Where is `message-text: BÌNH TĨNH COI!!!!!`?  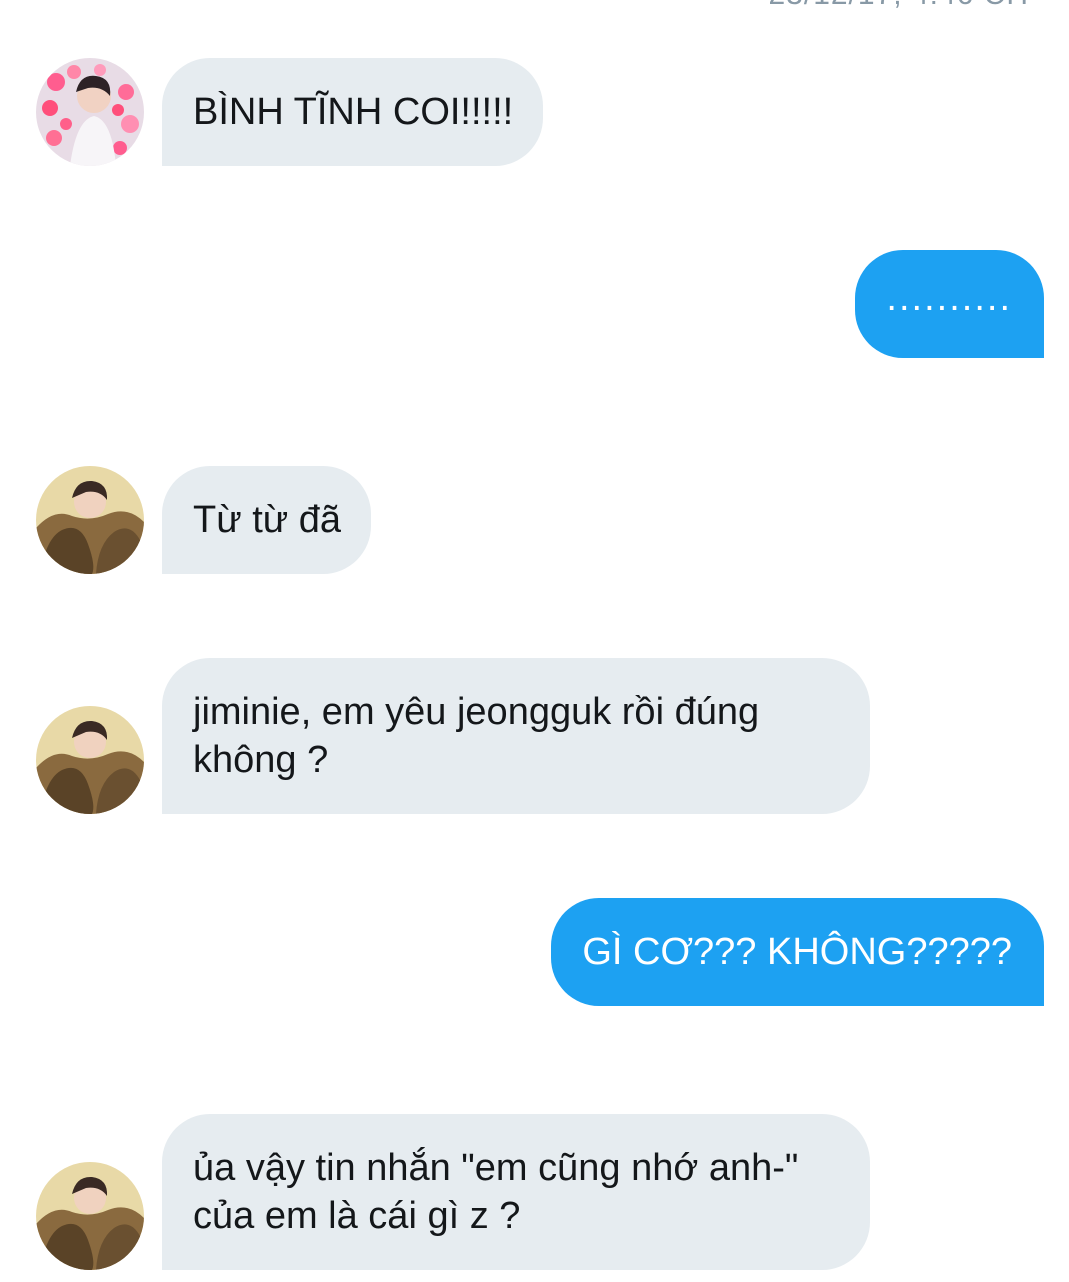
message-text: BÌNH TĨNH COI!!!!! is located at coordinates (353, 112).